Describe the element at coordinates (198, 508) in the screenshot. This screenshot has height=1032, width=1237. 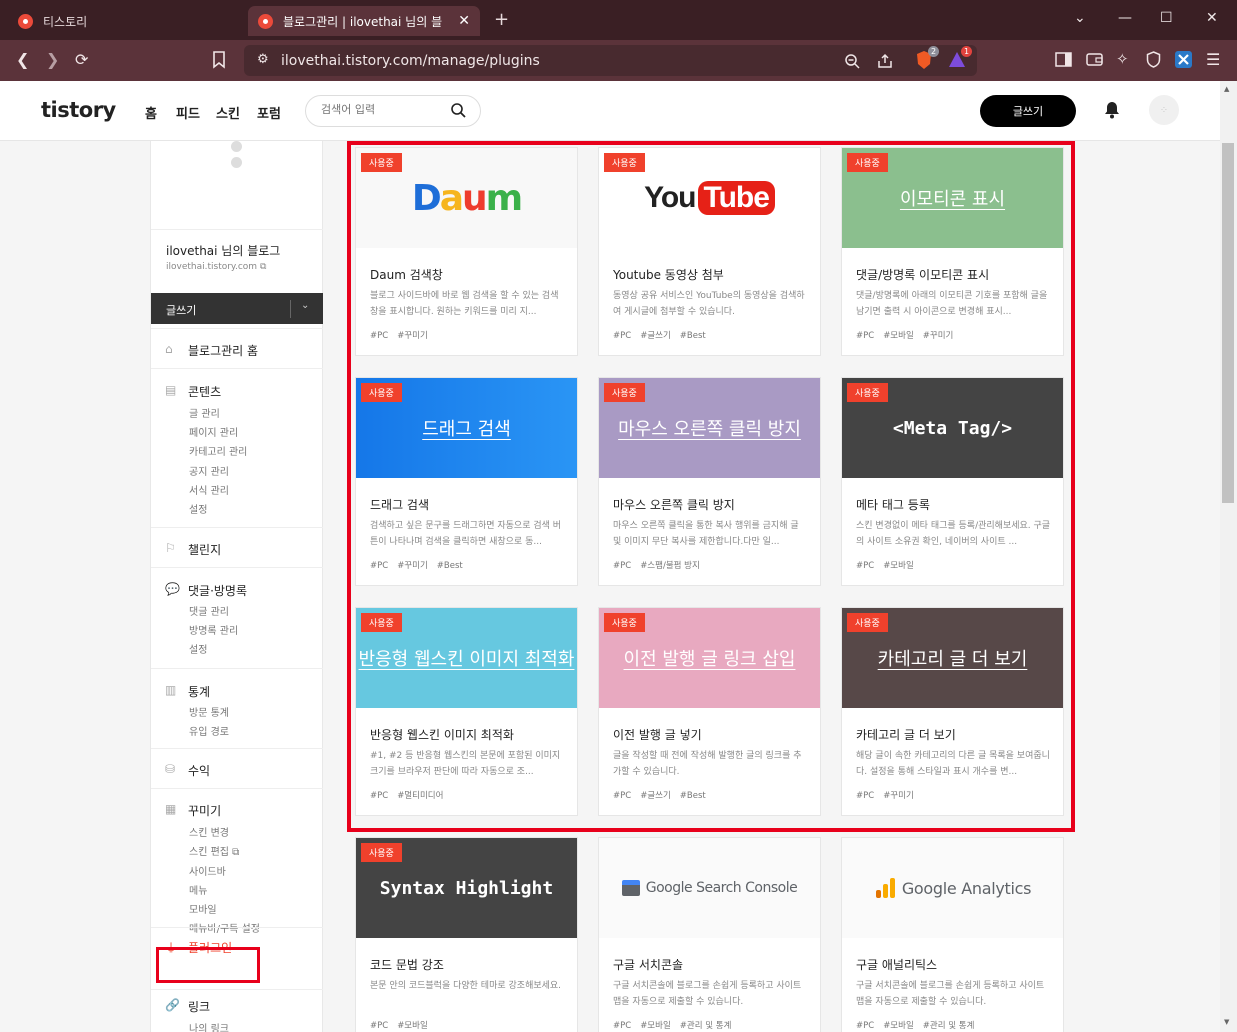
I see `sidebar-item-content-settings: 설정` at that location.